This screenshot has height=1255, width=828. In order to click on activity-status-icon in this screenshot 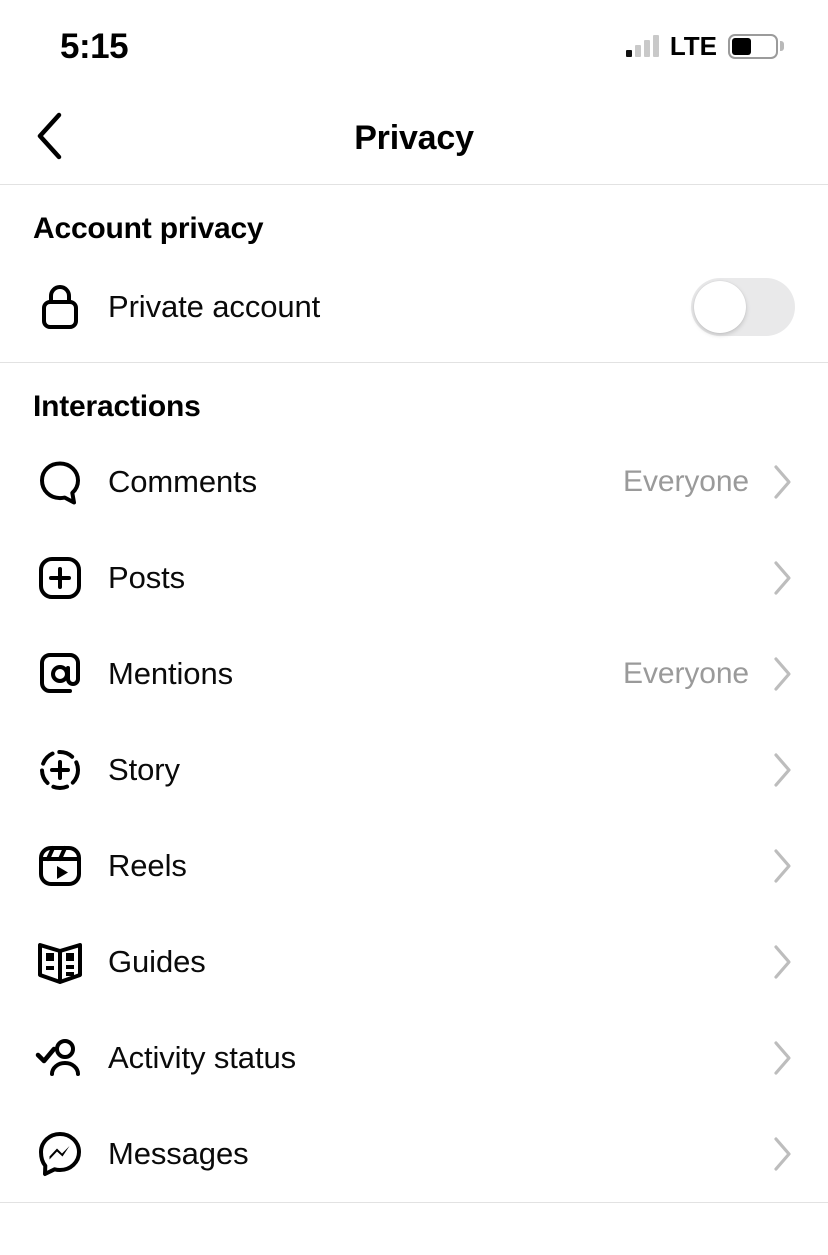, I will do `click(60, 1058)`.